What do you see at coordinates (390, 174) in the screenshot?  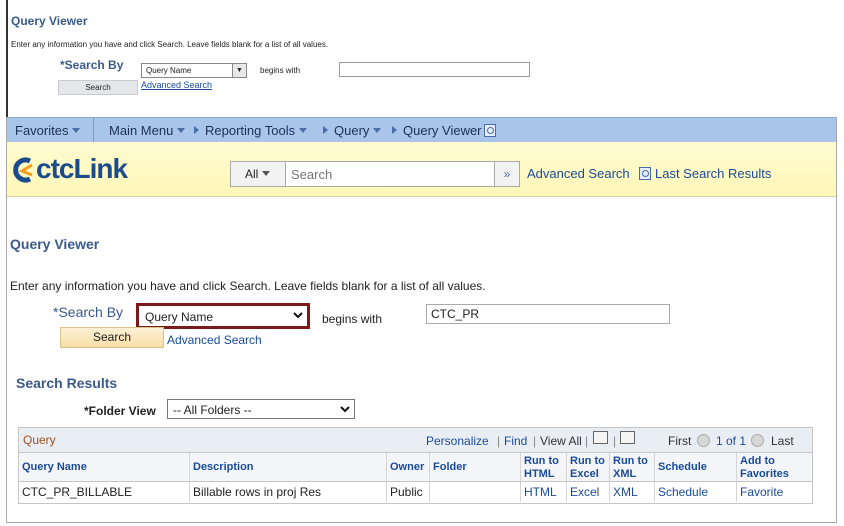 I see `global-search-input` at bounding box center [390, 174].